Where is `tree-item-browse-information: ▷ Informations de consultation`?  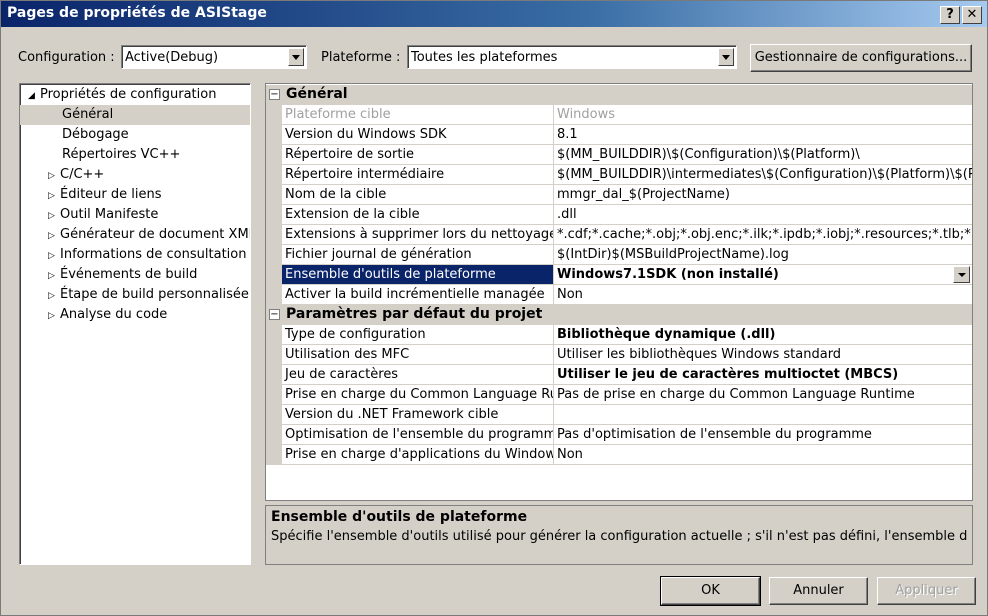
tree-item-browse-information: ▷ Informations de consultation is located at coordinates (147, 255).